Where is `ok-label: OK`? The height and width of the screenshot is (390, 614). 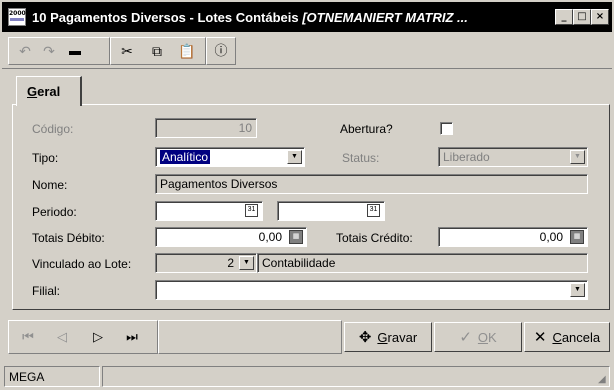 ok-label: OK is located at coordinates (487, 337).